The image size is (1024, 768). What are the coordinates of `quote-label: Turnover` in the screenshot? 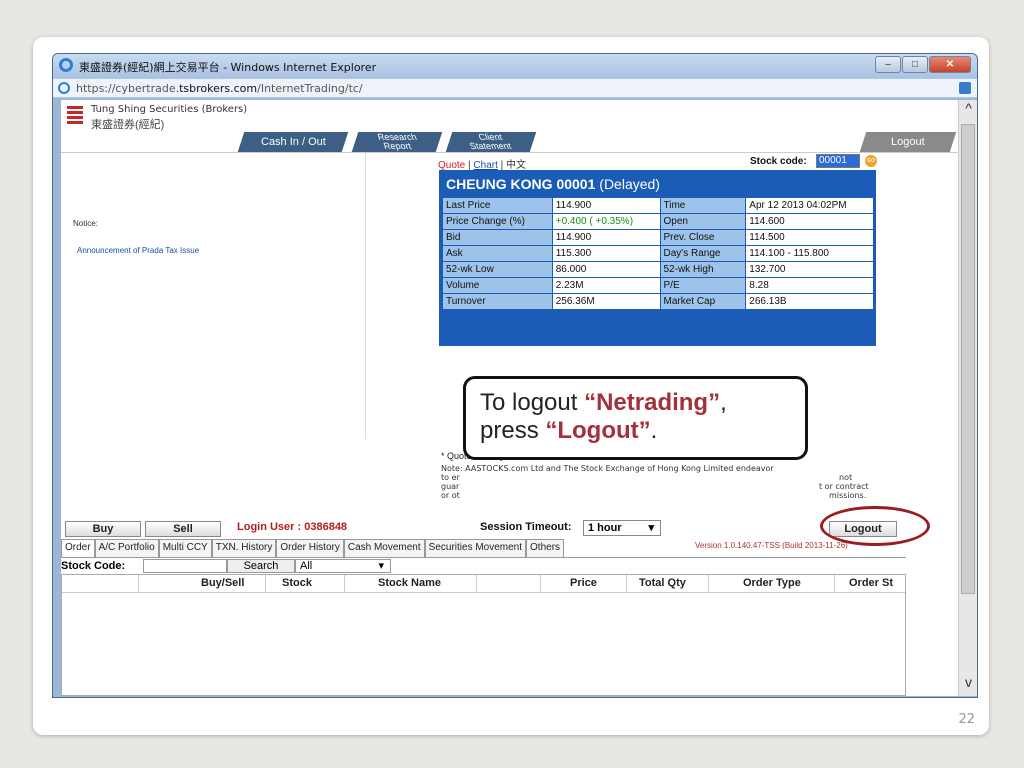 It's located at (497, 301).